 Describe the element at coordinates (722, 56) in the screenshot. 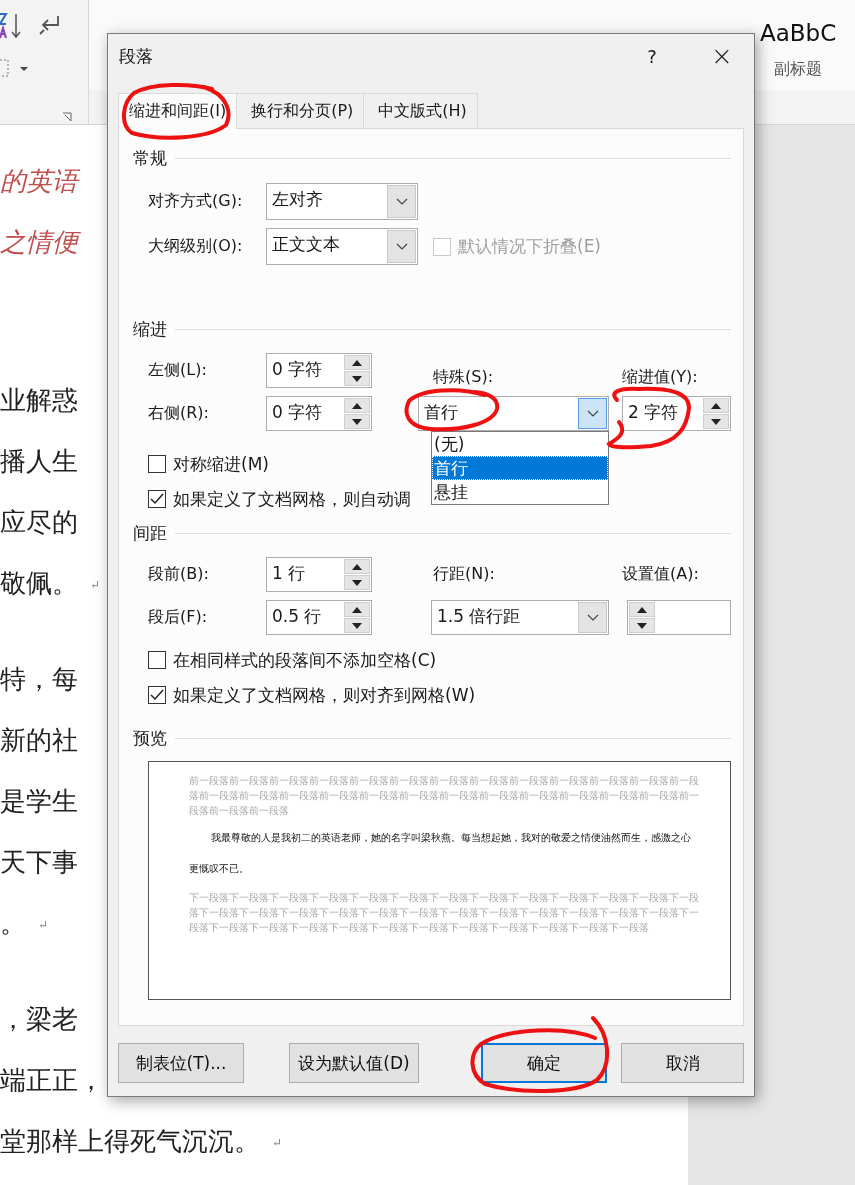

I see `close-button: ×` at that location.